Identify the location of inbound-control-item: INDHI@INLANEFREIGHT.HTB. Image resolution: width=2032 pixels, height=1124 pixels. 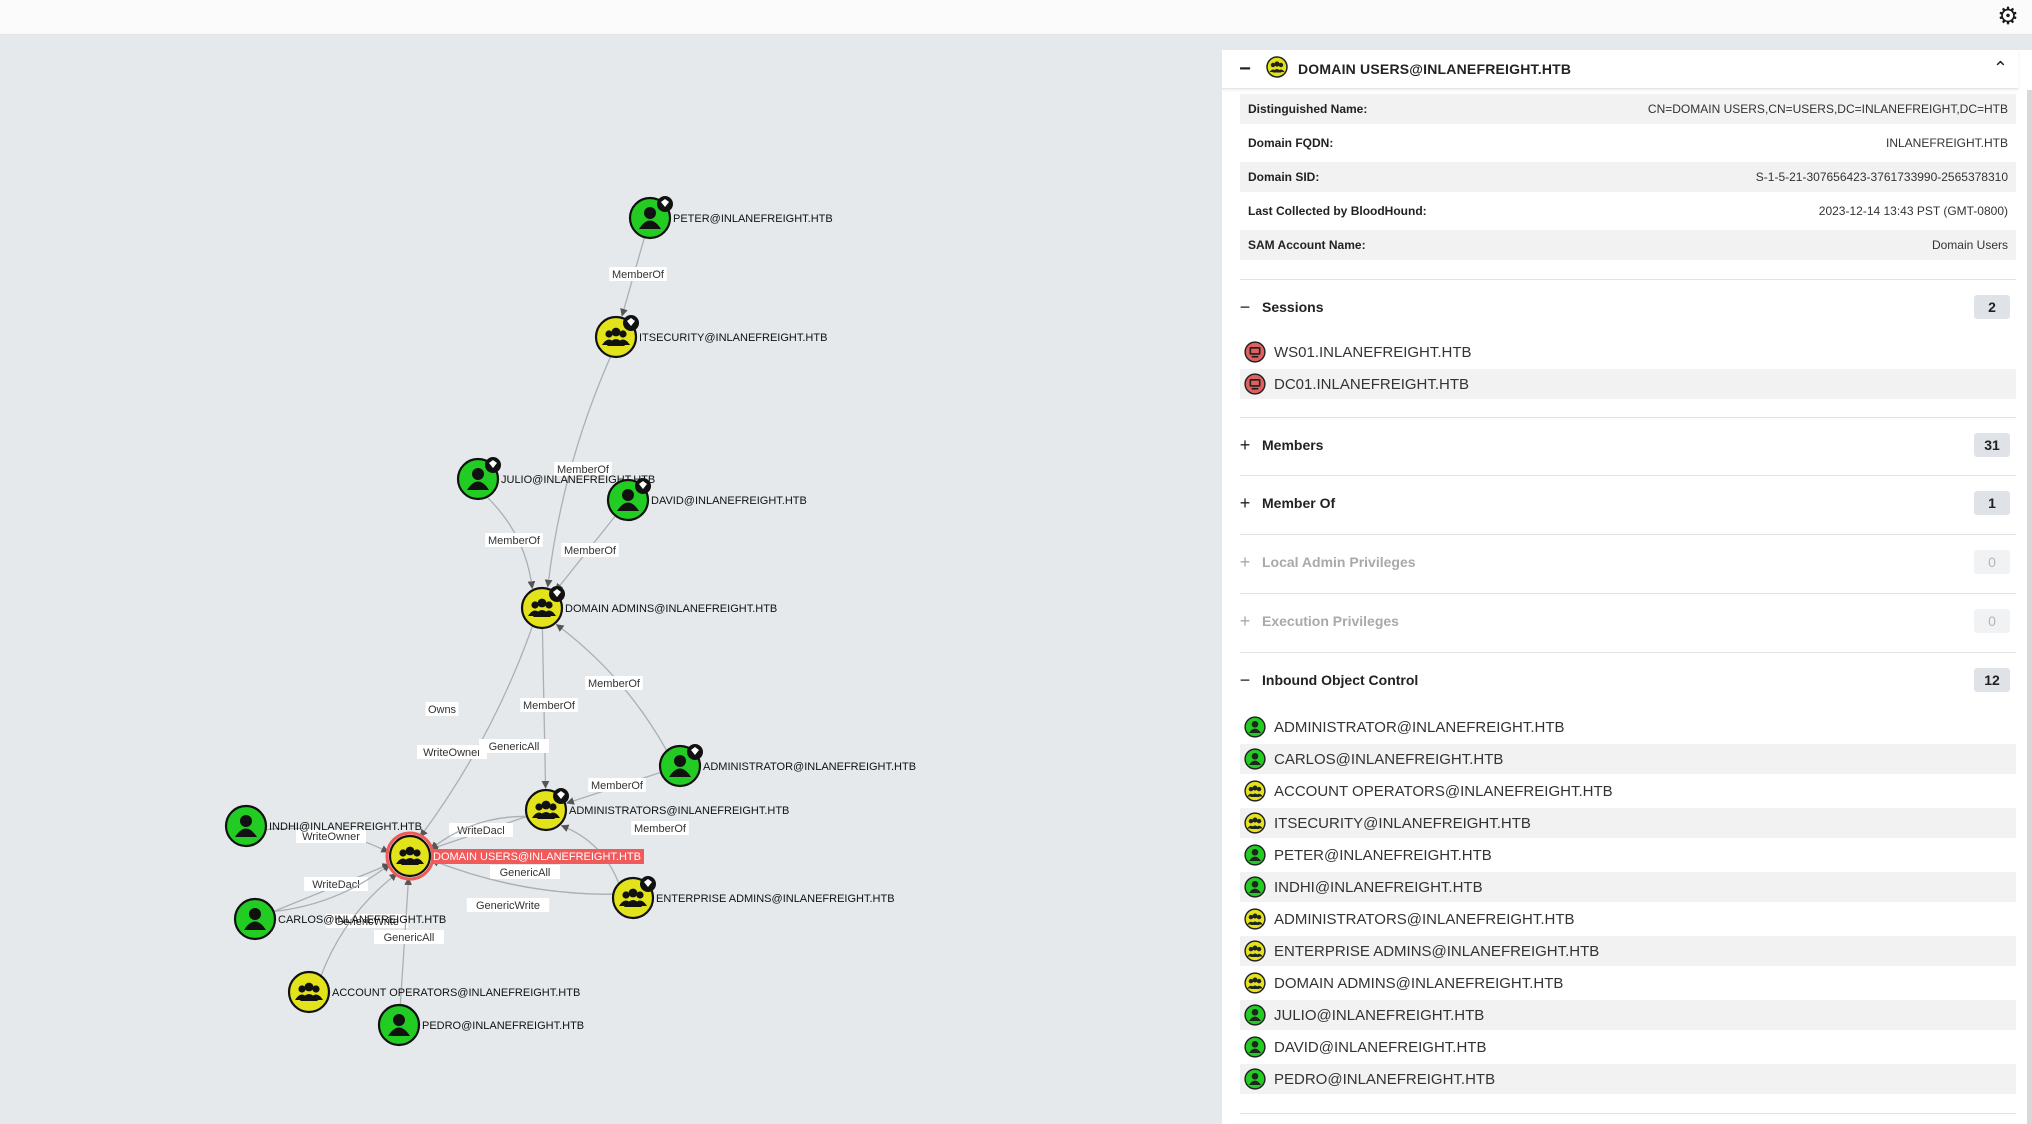
(1628, 887).